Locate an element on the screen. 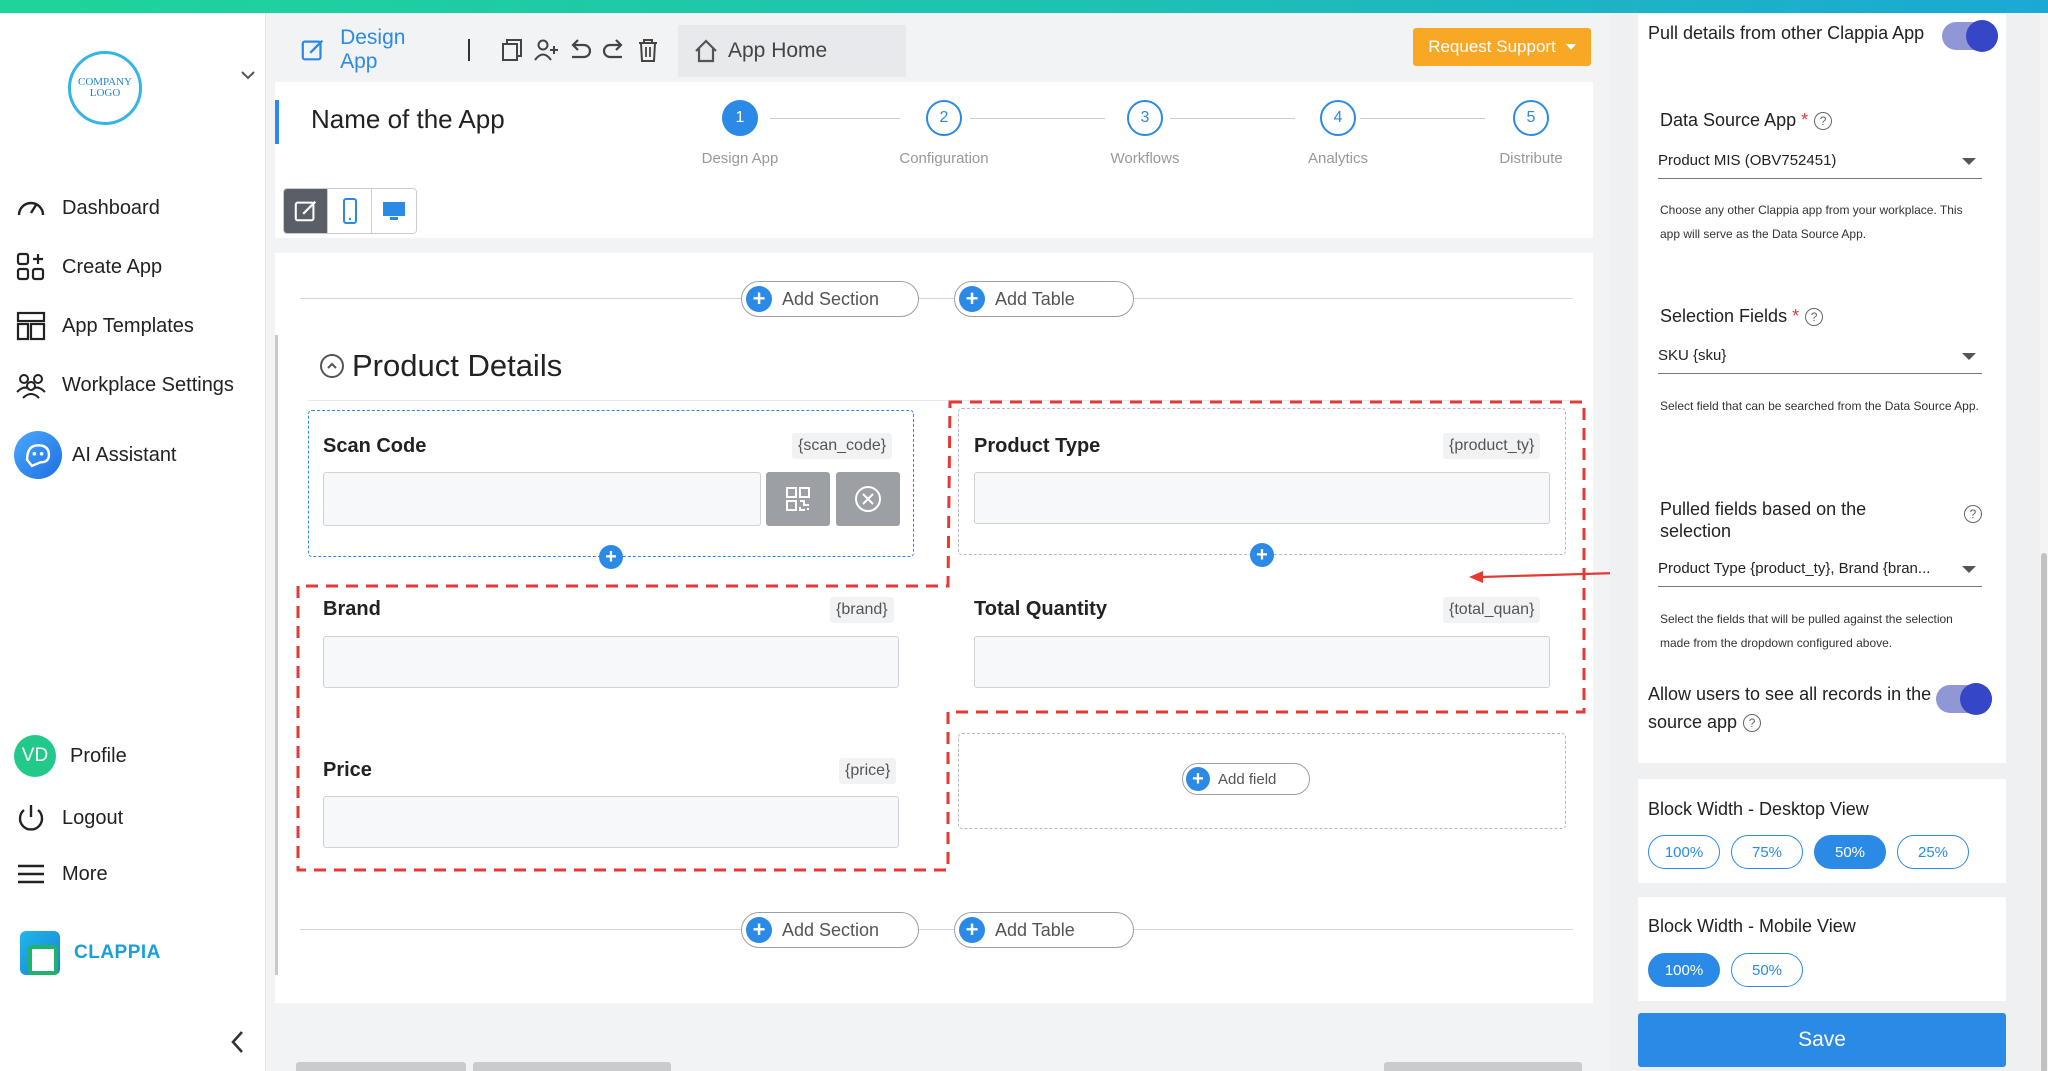  brand-input is located at coordinates (611, 662).